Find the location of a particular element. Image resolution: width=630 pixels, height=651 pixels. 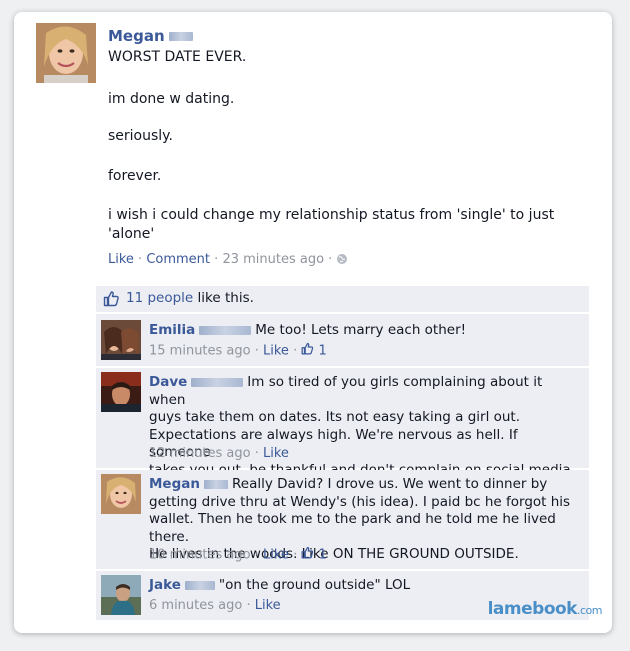

comment-timestamp: 6 minutes ago is located at coordinates (195, 605).